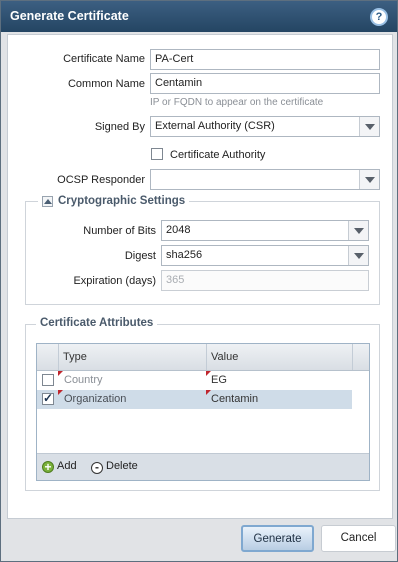  I want to click on select-column-header, so click(47, 357).